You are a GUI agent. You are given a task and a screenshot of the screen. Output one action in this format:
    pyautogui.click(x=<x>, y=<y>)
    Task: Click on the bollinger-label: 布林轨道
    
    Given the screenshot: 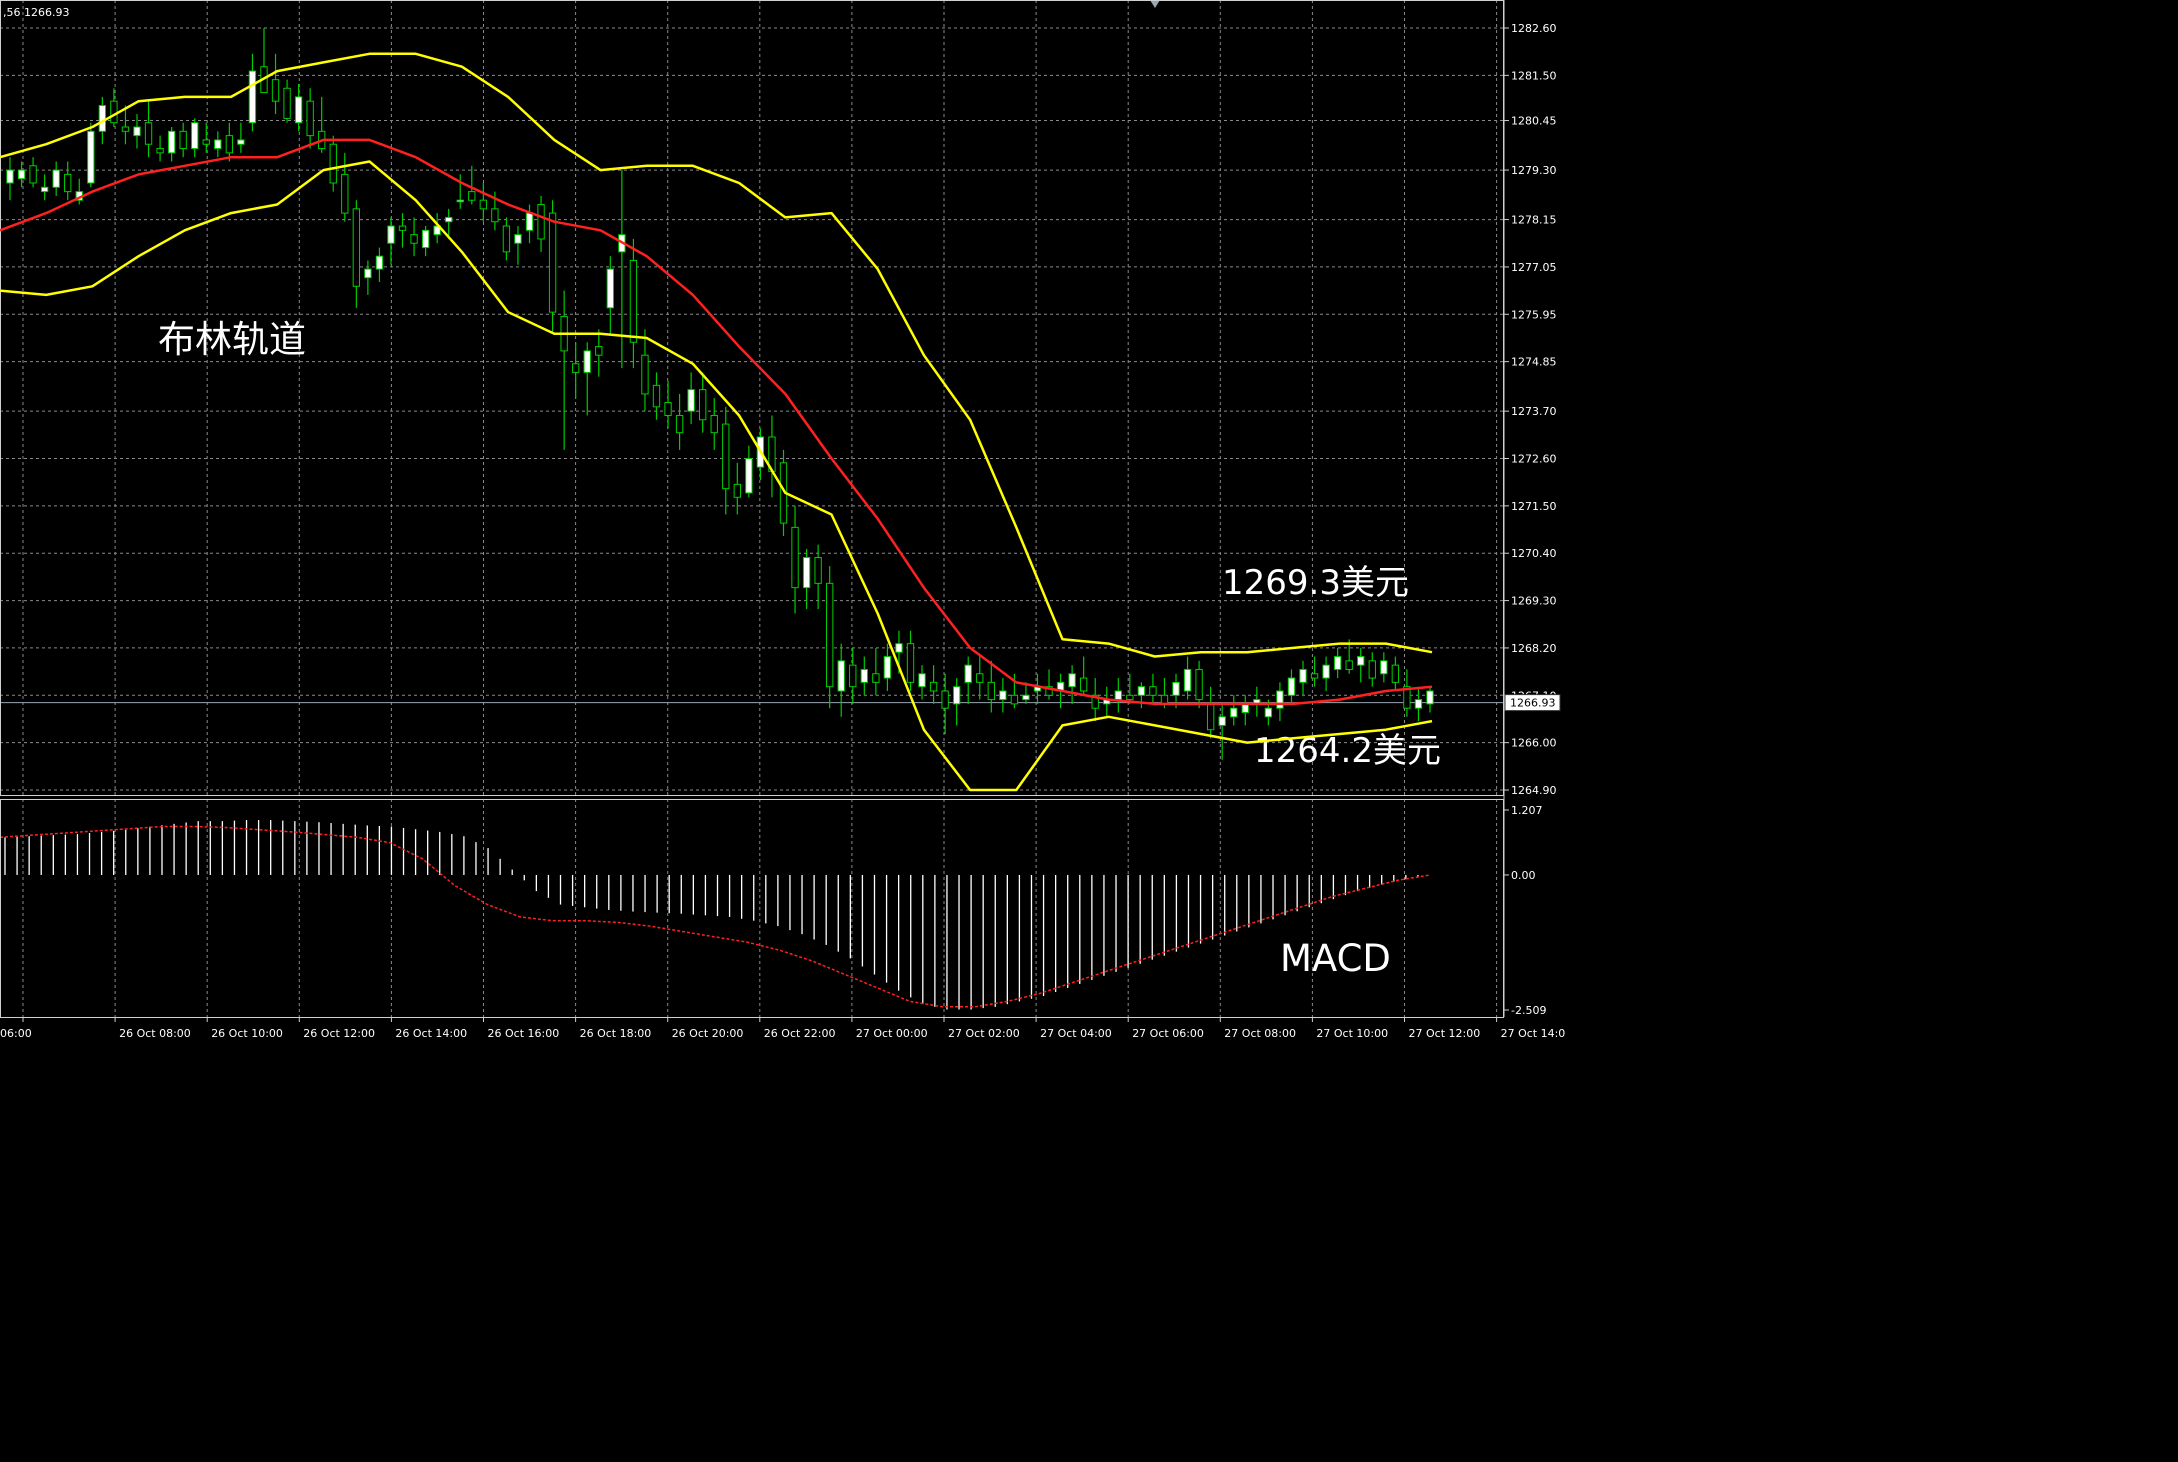 What is the action you would take?
    pyautogui.click(x=232, y=339)
    